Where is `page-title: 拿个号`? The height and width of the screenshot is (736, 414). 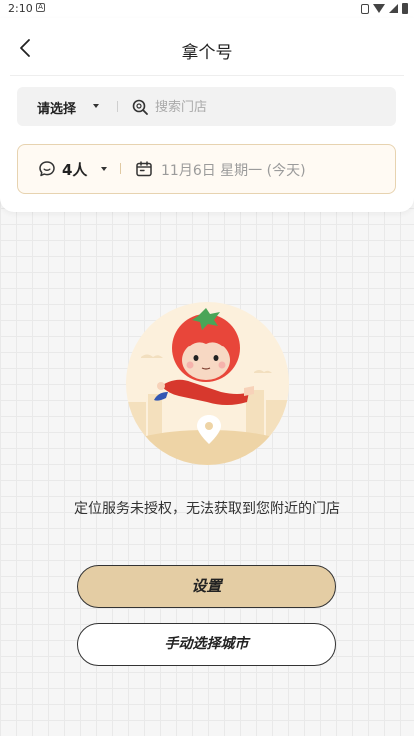
page-title: 拿个号 is located at coordinates (207, 53).